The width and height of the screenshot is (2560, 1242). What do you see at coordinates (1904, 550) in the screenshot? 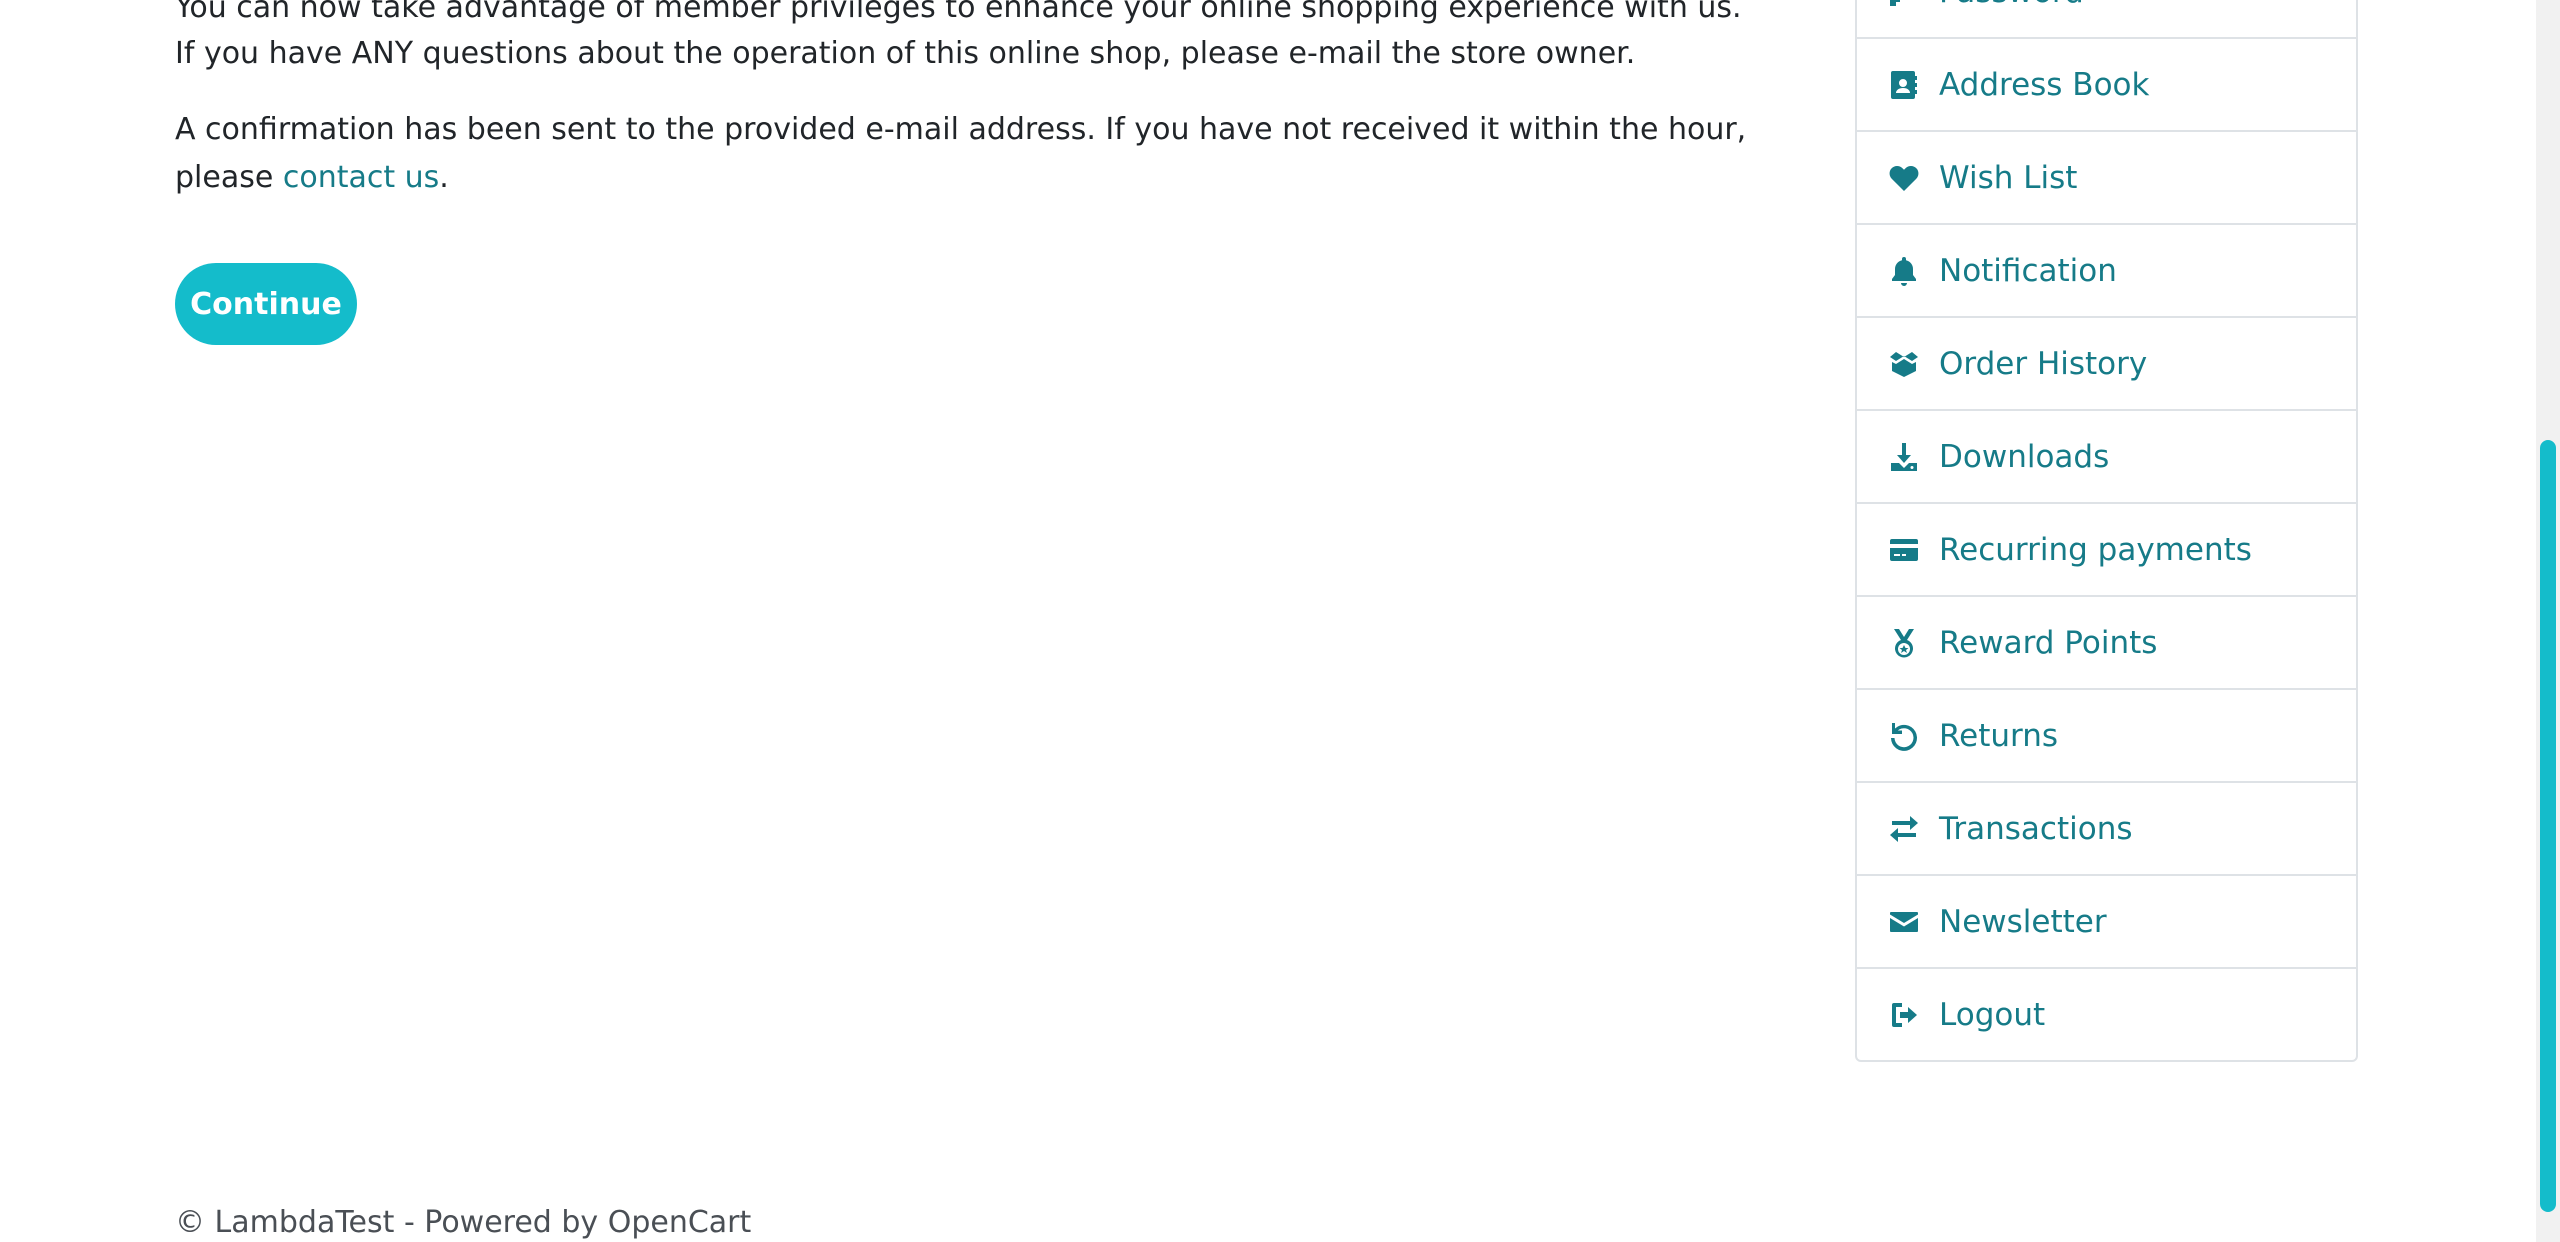
I see `credit-card-icon` at bounding box center [1904, 550].